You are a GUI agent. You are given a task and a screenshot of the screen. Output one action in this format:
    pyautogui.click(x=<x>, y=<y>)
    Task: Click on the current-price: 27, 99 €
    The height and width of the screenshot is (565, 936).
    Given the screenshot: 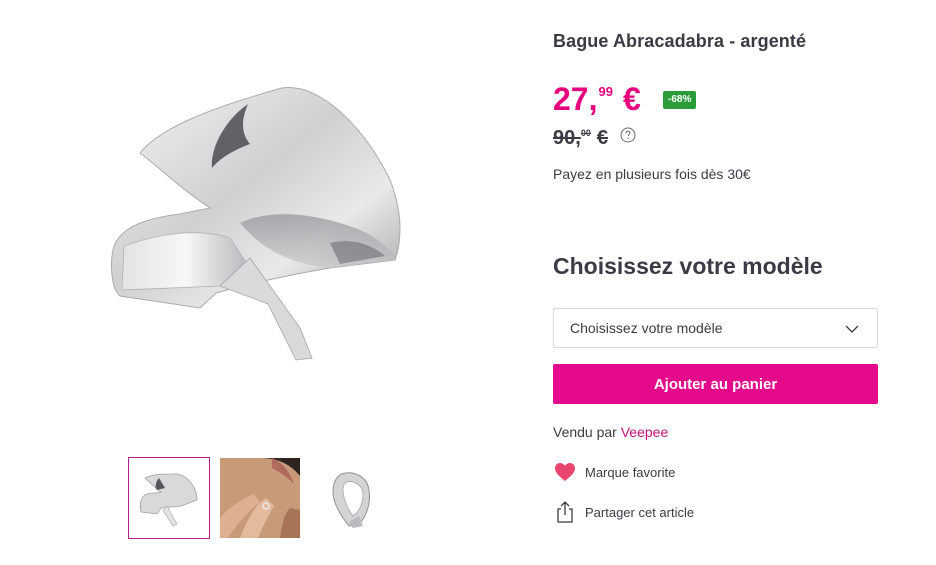 What is the action you would take?
    pyautogui.click(x=597, y=99)
    